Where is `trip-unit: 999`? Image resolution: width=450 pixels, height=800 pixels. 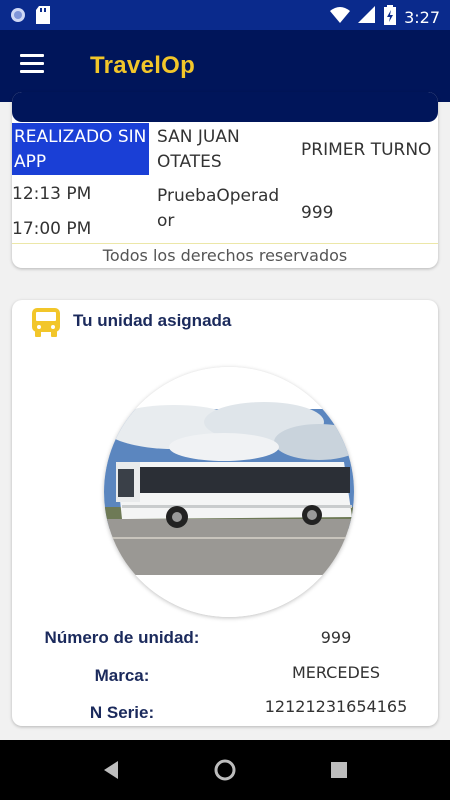
trip-unit: 999 is located at coordinates (317, 213).